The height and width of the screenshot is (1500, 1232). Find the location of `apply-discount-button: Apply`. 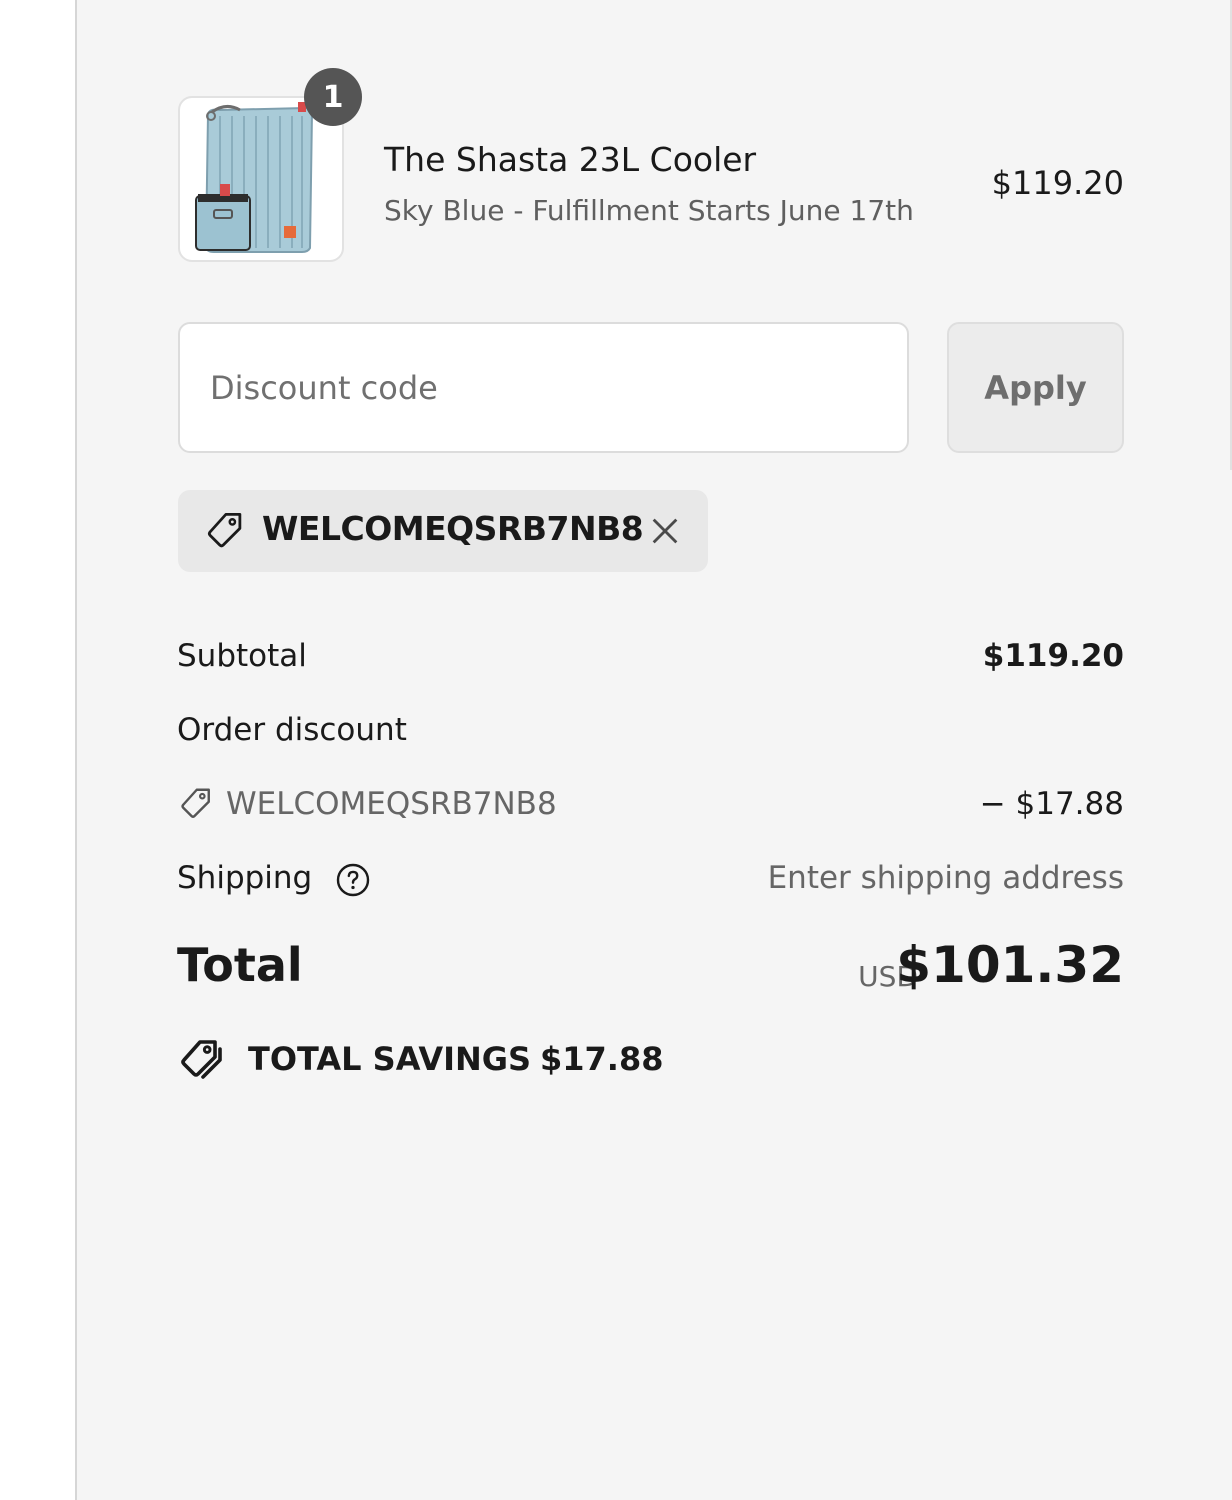

apply-discount-button: Apply is located at coordinates (1035, 387).